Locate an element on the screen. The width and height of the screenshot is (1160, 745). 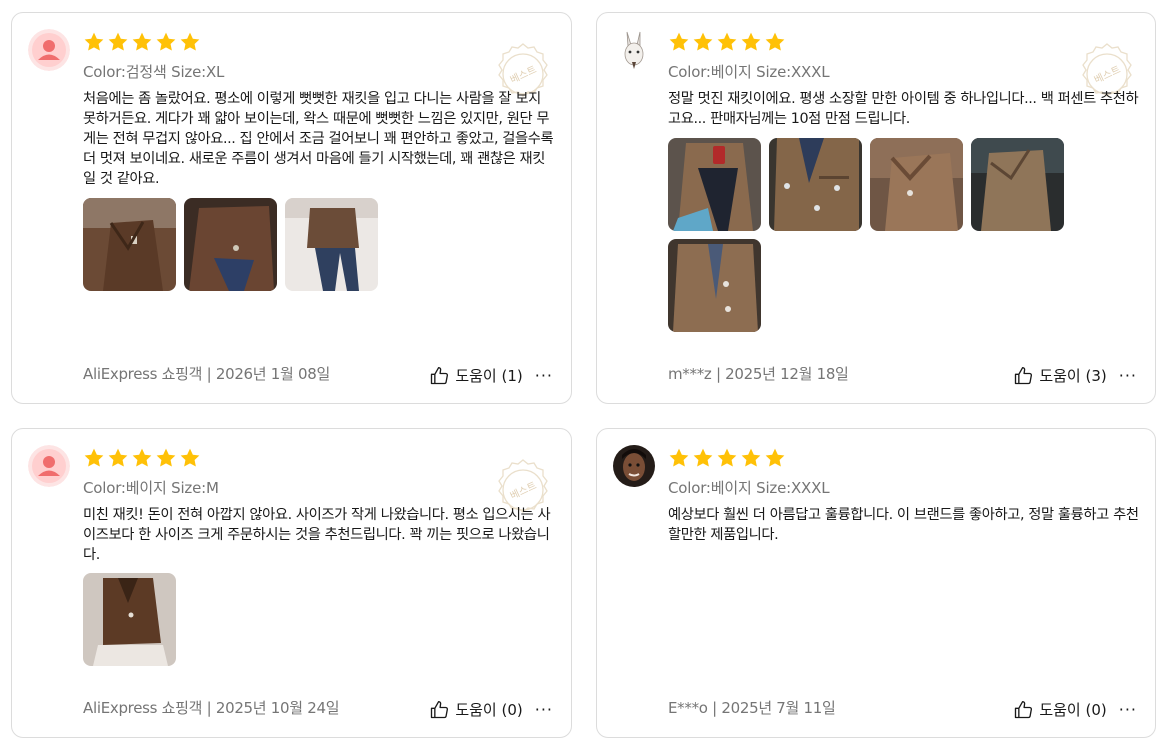
reviewer-and-date: E***o | 2025년 7월 11일 is located at coordinates (752, 708).